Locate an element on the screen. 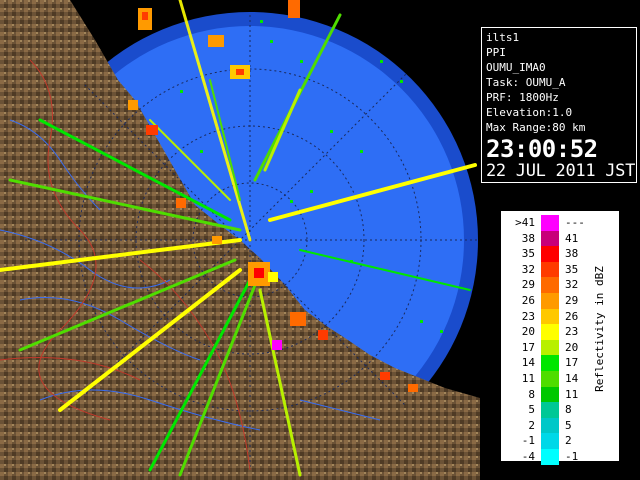 The width and height of the screenshot is (640, 480). legend-high-value: 11 is located at coordinates (572, 394).